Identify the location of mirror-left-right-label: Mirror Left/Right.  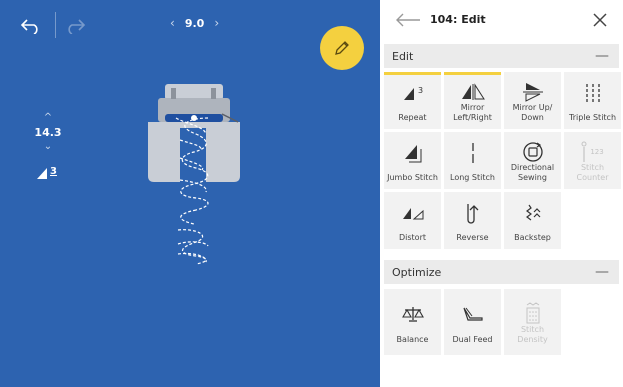
(472, 112).